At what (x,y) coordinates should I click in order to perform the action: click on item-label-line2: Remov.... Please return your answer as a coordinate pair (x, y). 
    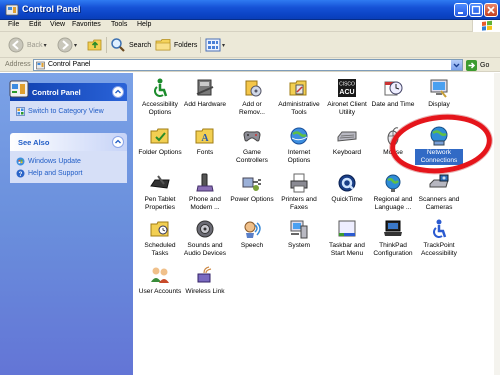
    Looking at the image, I should click on (252, 112).